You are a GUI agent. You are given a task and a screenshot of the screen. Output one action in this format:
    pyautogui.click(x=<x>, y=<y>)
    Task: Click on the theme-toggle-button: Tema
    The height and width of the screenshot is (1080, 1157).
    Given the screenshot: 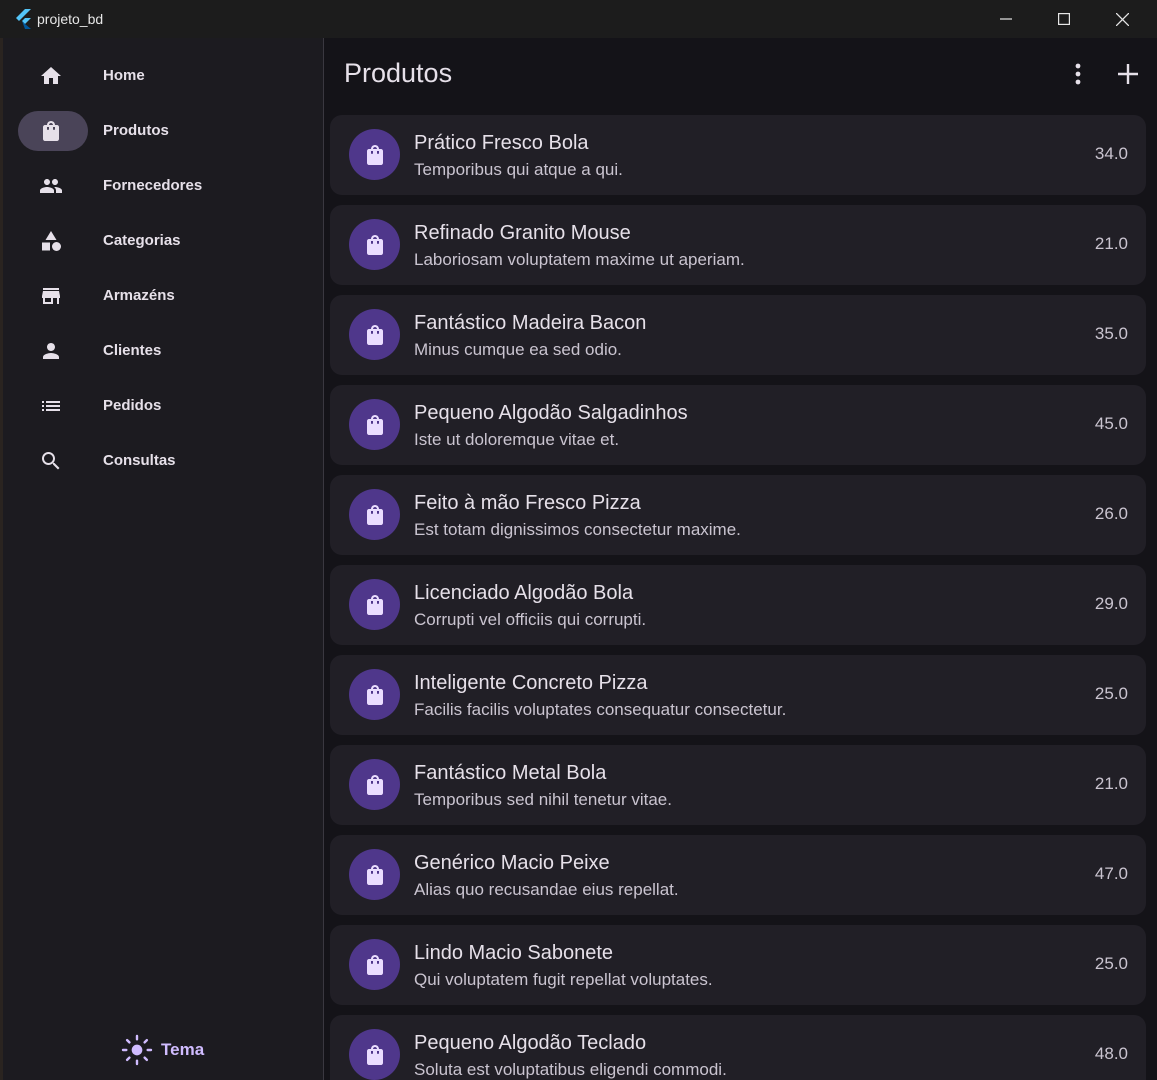 What is the action you would take?
    pyautogui.click(x=162, y=1050)
    